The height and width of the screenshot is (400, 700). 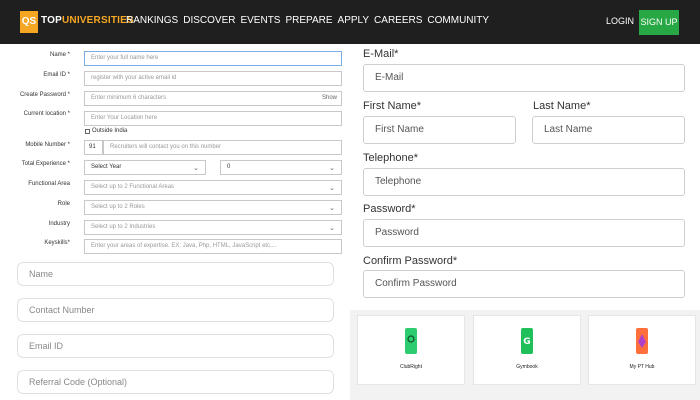 I want to click on functional-area-label: Functional Area, so click(x=49, y=184).